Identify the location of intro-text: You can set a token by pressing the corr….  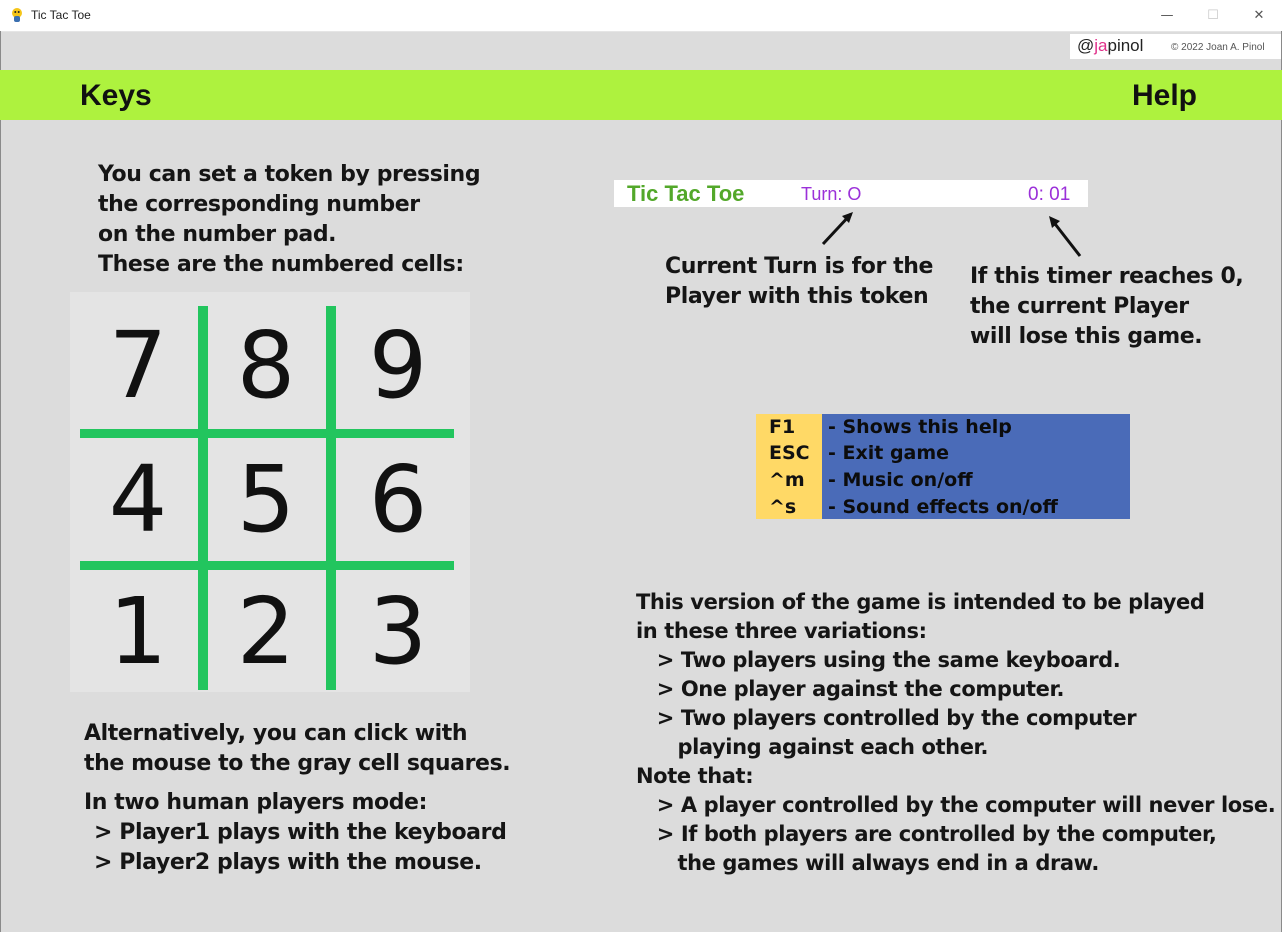
(289, 220).